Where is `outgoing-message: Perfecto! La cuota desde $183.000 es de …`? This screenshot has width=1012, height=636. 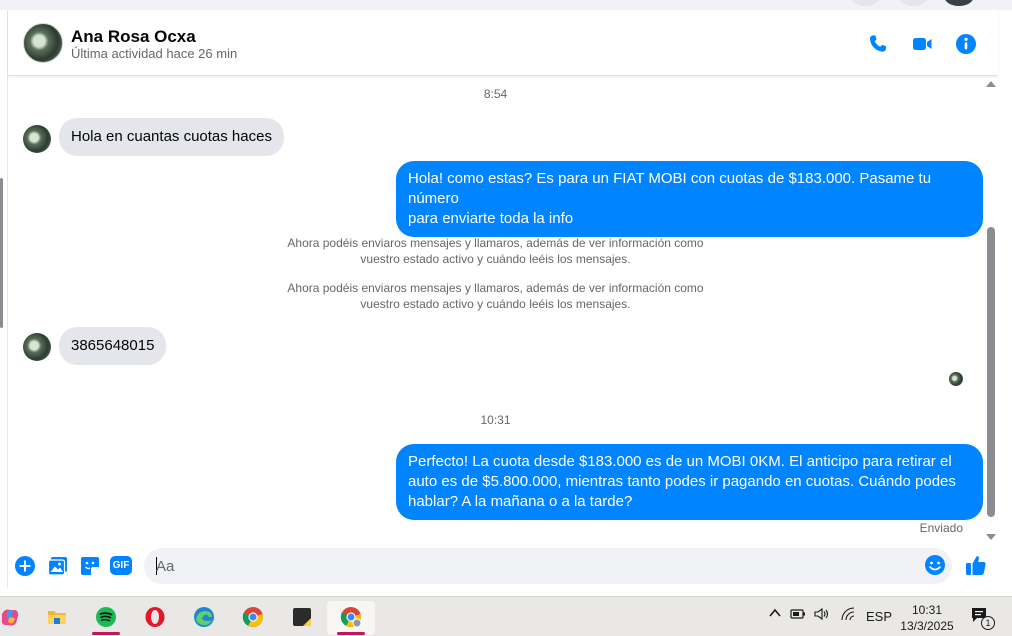 outgoing-message: Perfecto! La cuota desde $183.000 es de … is located at coordinates (689, 482).